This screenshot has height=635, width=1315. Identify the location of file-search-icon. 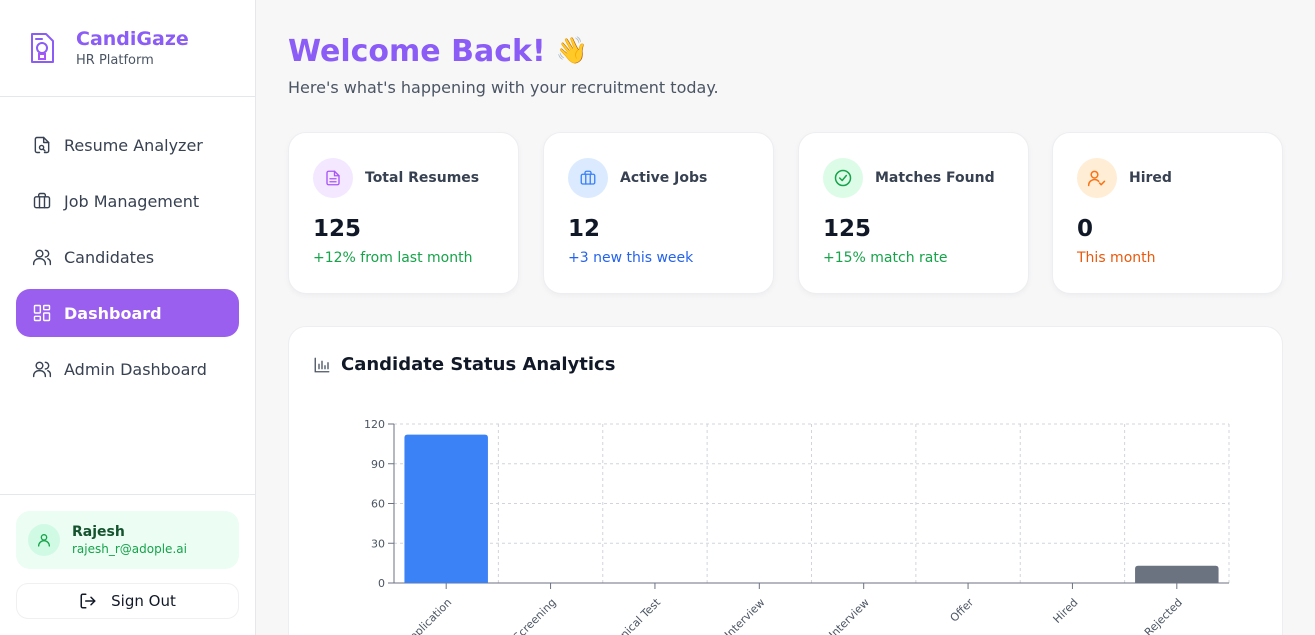
(42, 145).